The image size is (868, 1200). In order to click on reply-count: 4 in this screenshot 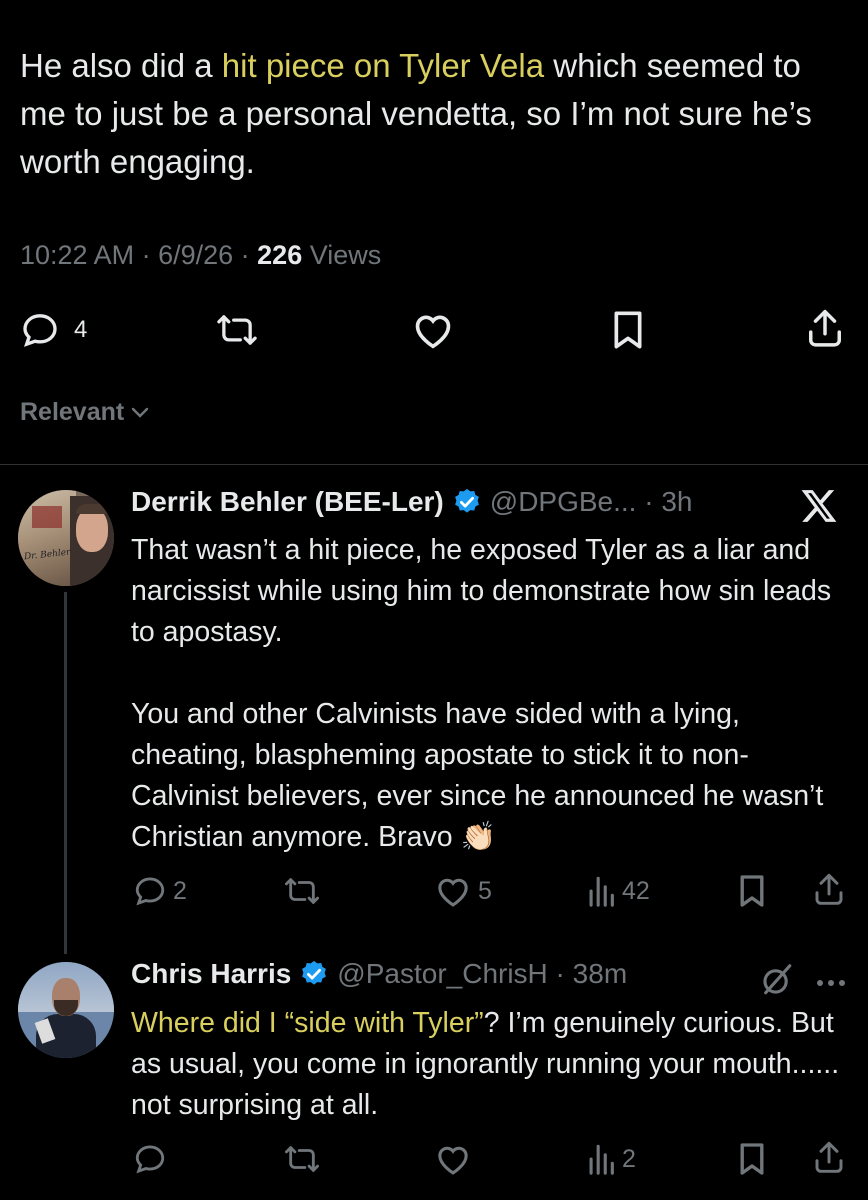, I will do `click(81, 329)`.